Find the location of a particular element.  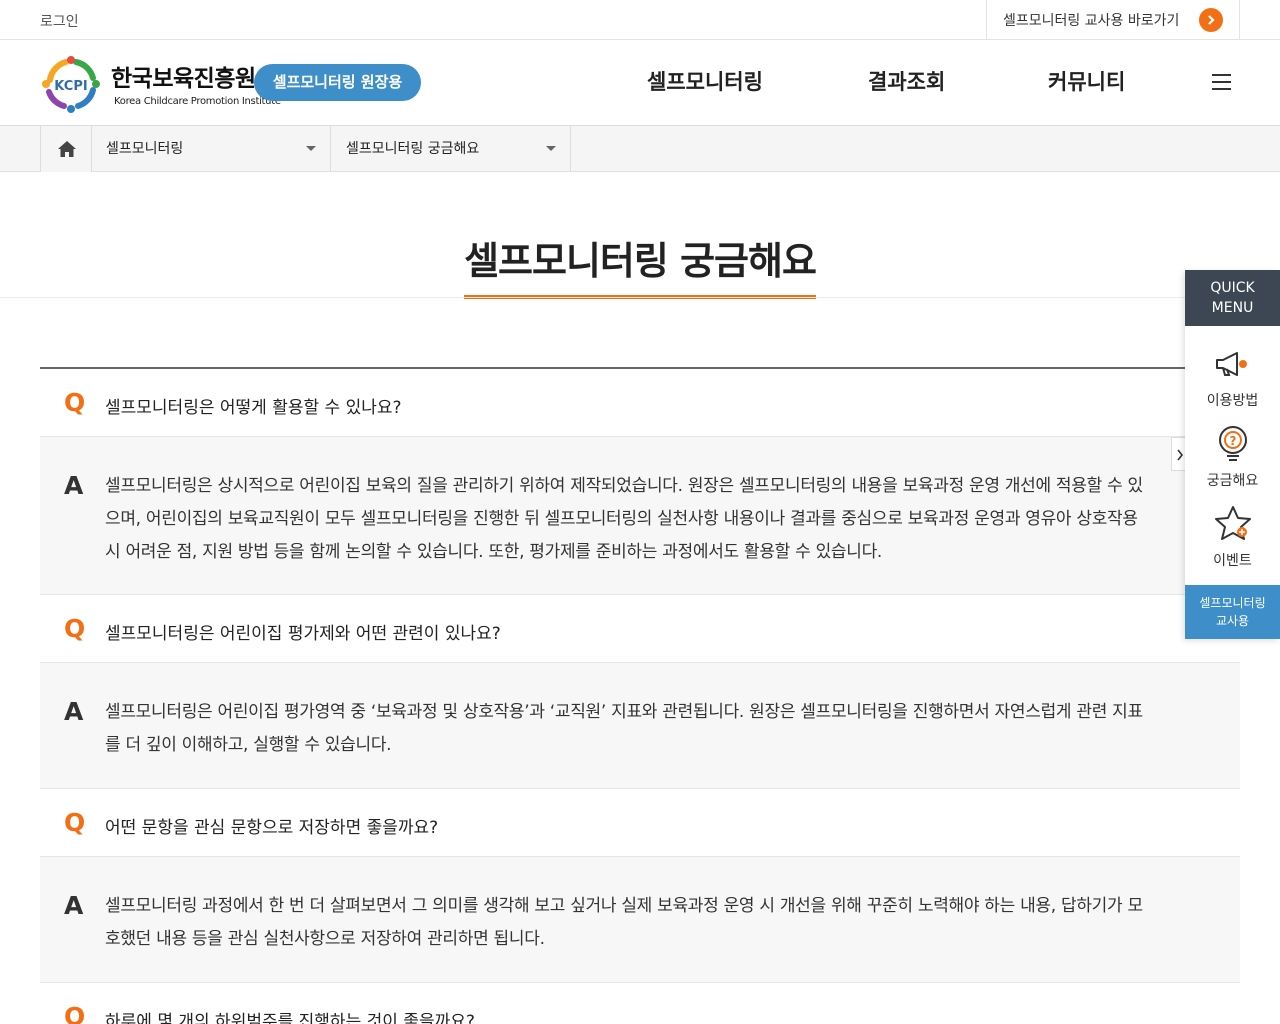

kcpi-emblem-icon: KCPI is located at coordinates (71, 84).